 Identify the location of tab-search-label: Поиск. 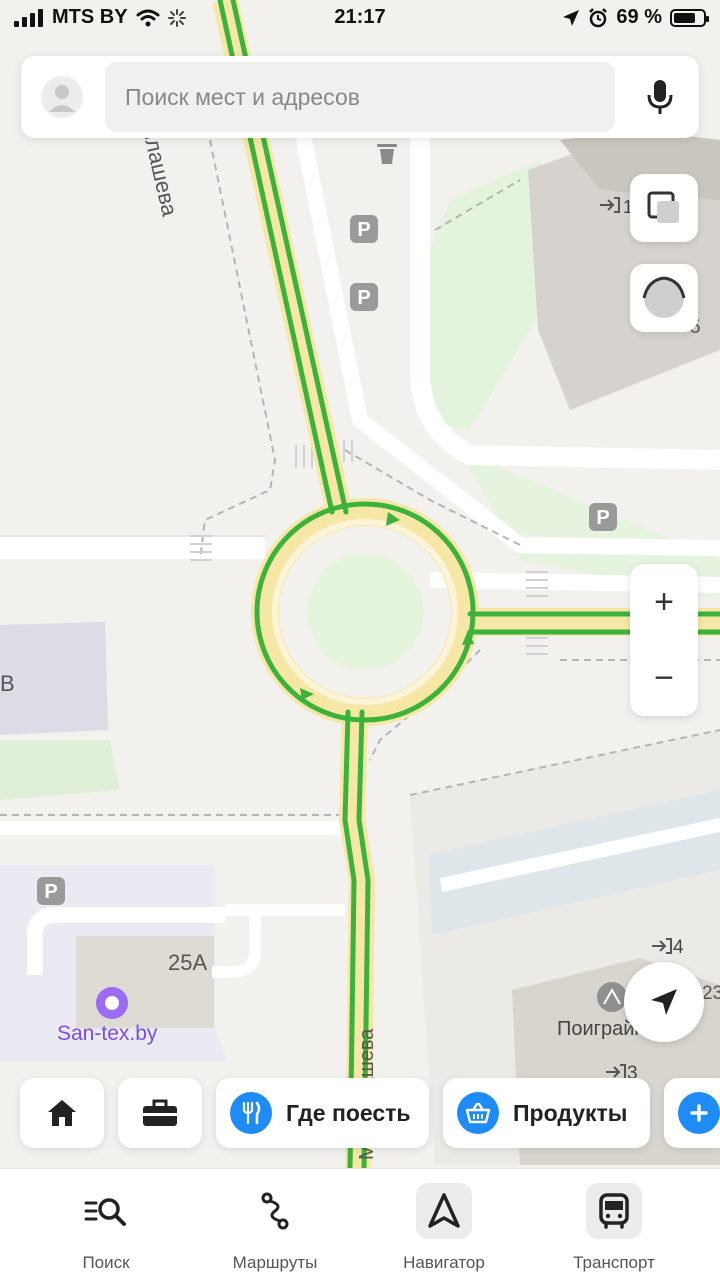
(106, 1262).